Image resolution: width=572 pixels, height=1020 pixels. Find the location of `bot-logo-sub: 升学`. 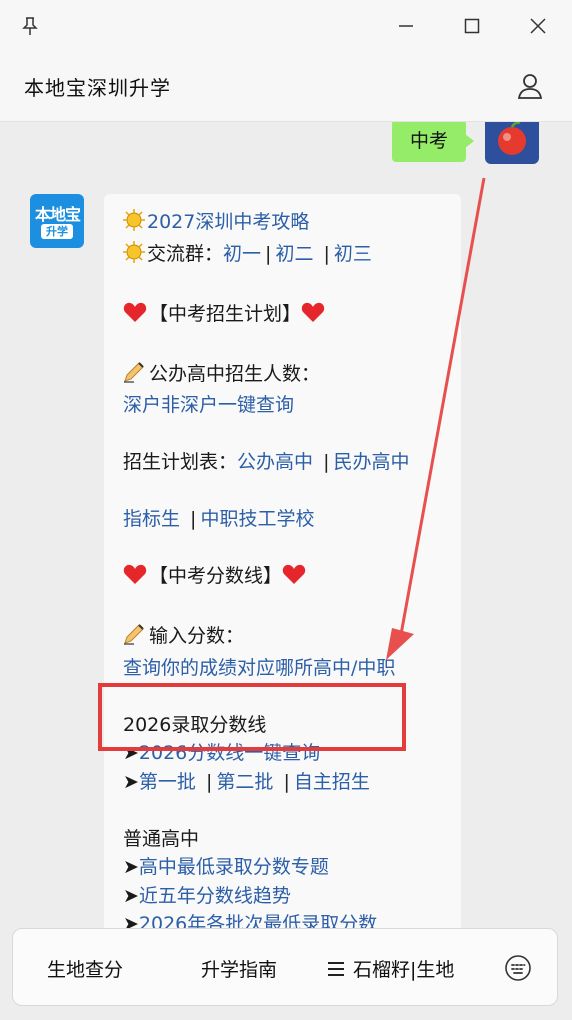

bot-logo-sub: 升学 is located at coordinates (57, 231).